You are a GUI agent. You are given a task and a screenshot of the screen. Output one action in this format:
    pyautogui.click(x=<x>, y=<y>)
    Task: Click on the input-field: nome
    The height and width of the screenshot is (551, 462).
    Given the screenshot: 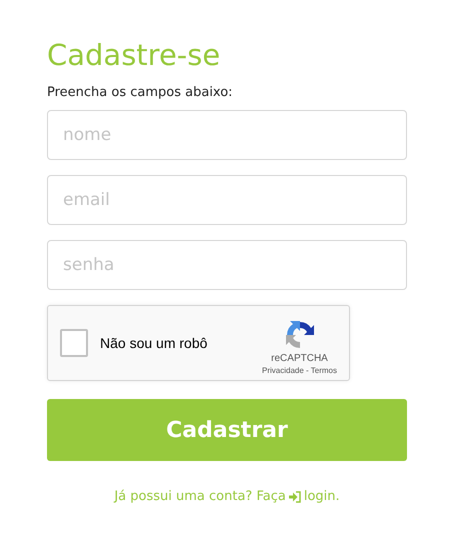 What is the action you would take?
    pyautogui.click(x=227, y=135)
    